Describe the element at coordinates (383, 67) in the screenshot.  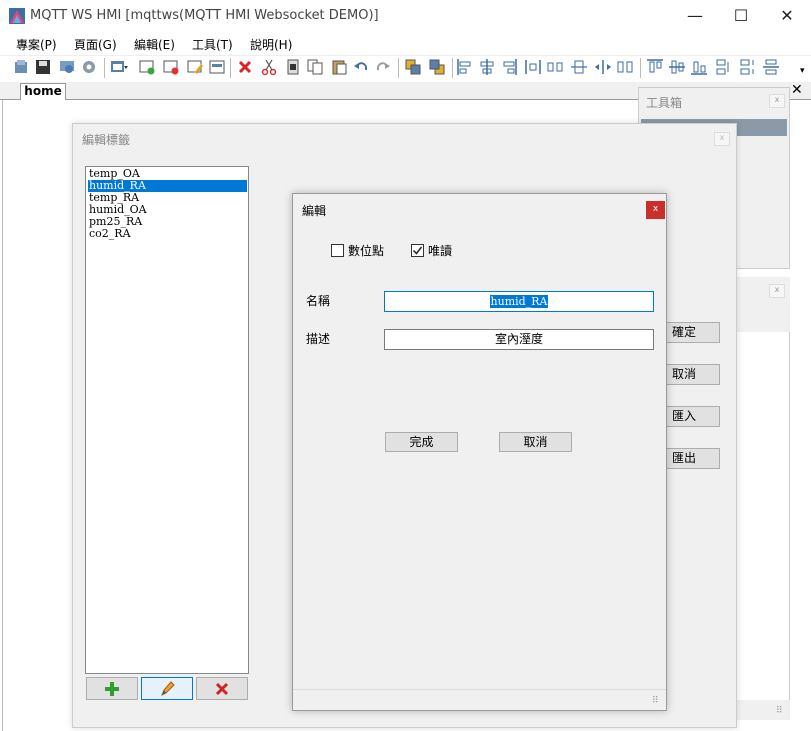
I see `redo-icon` at that location.